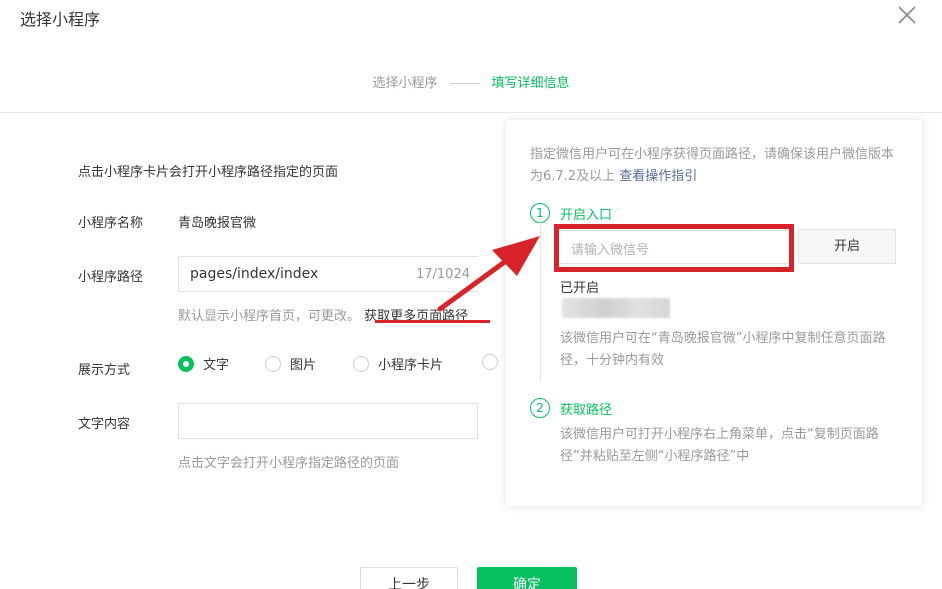 Image resolution: width=942 pixels, height=589 pixels. I want to click on wechat-id-input: 请输入微信号, so click(675, 247).